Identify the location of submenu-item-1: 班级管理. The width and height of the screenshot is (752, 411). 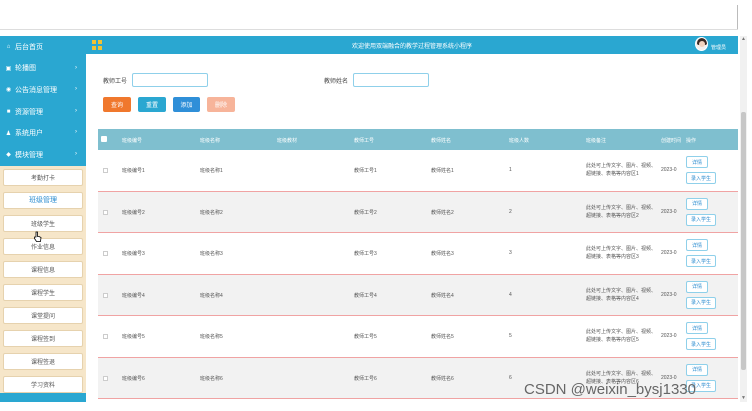
(43, 200).